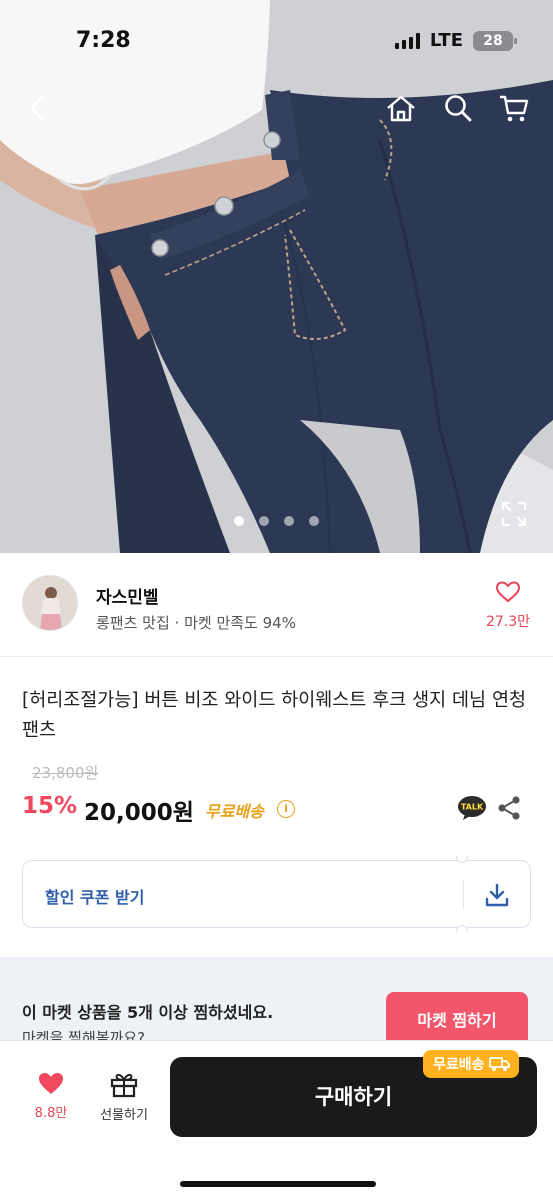 The image size is (553, 1200). I want to click on seller-subtitle: 롱팬츠 맛집 · 마켓 만족도 94%, so click(196, 623).